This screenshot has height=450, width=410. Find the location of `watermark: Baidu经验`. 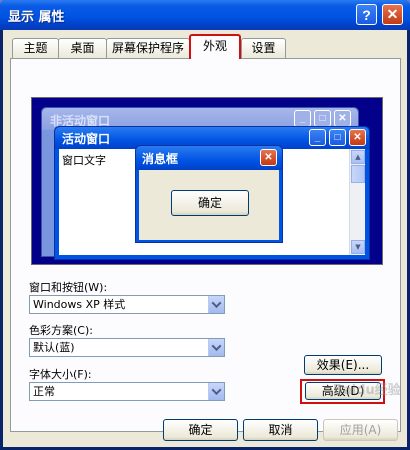

watermark: Baidu经验 is located at coordinates (367, 390).